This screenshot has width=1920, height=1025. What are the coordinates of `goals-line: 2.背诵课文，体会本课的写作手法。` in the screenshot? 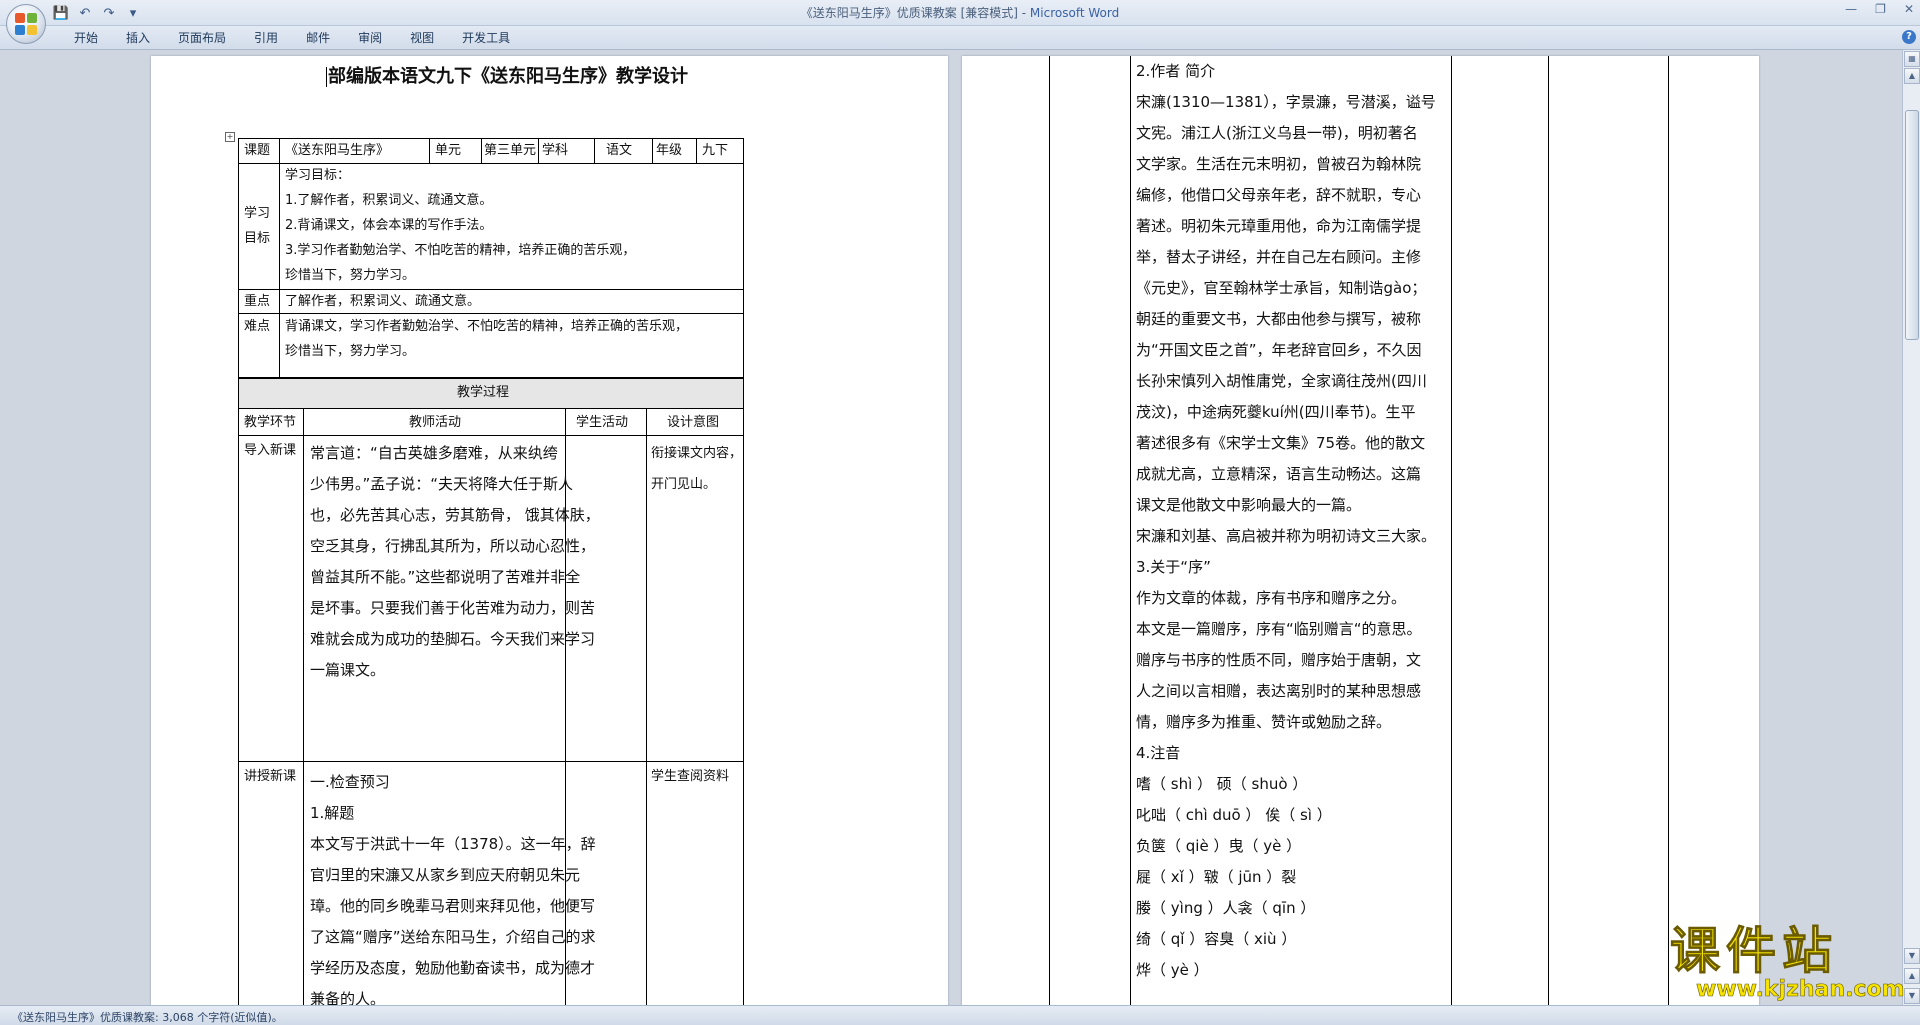 It's located at (389, 225).